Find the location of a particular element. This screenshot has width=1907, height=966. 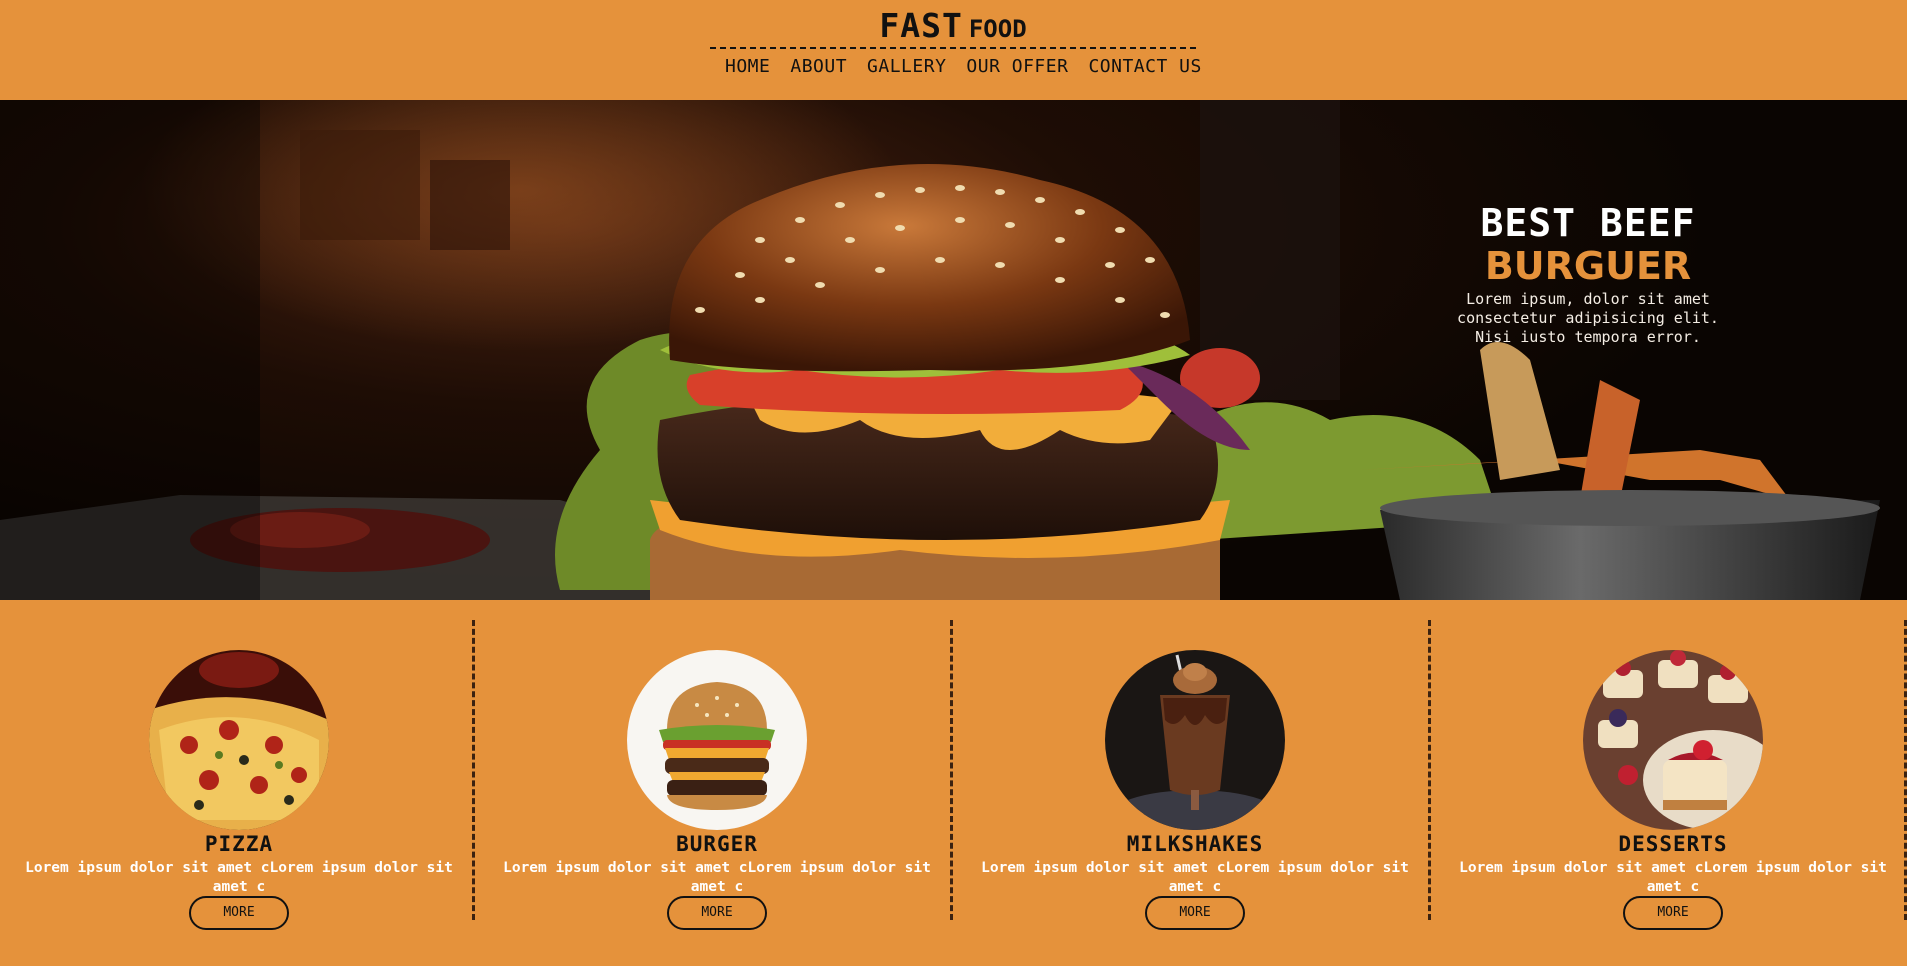

main-nav: HOME ABOUT GALLERY OUR OFFER CONTACT US is located at coordinates (963, 68).